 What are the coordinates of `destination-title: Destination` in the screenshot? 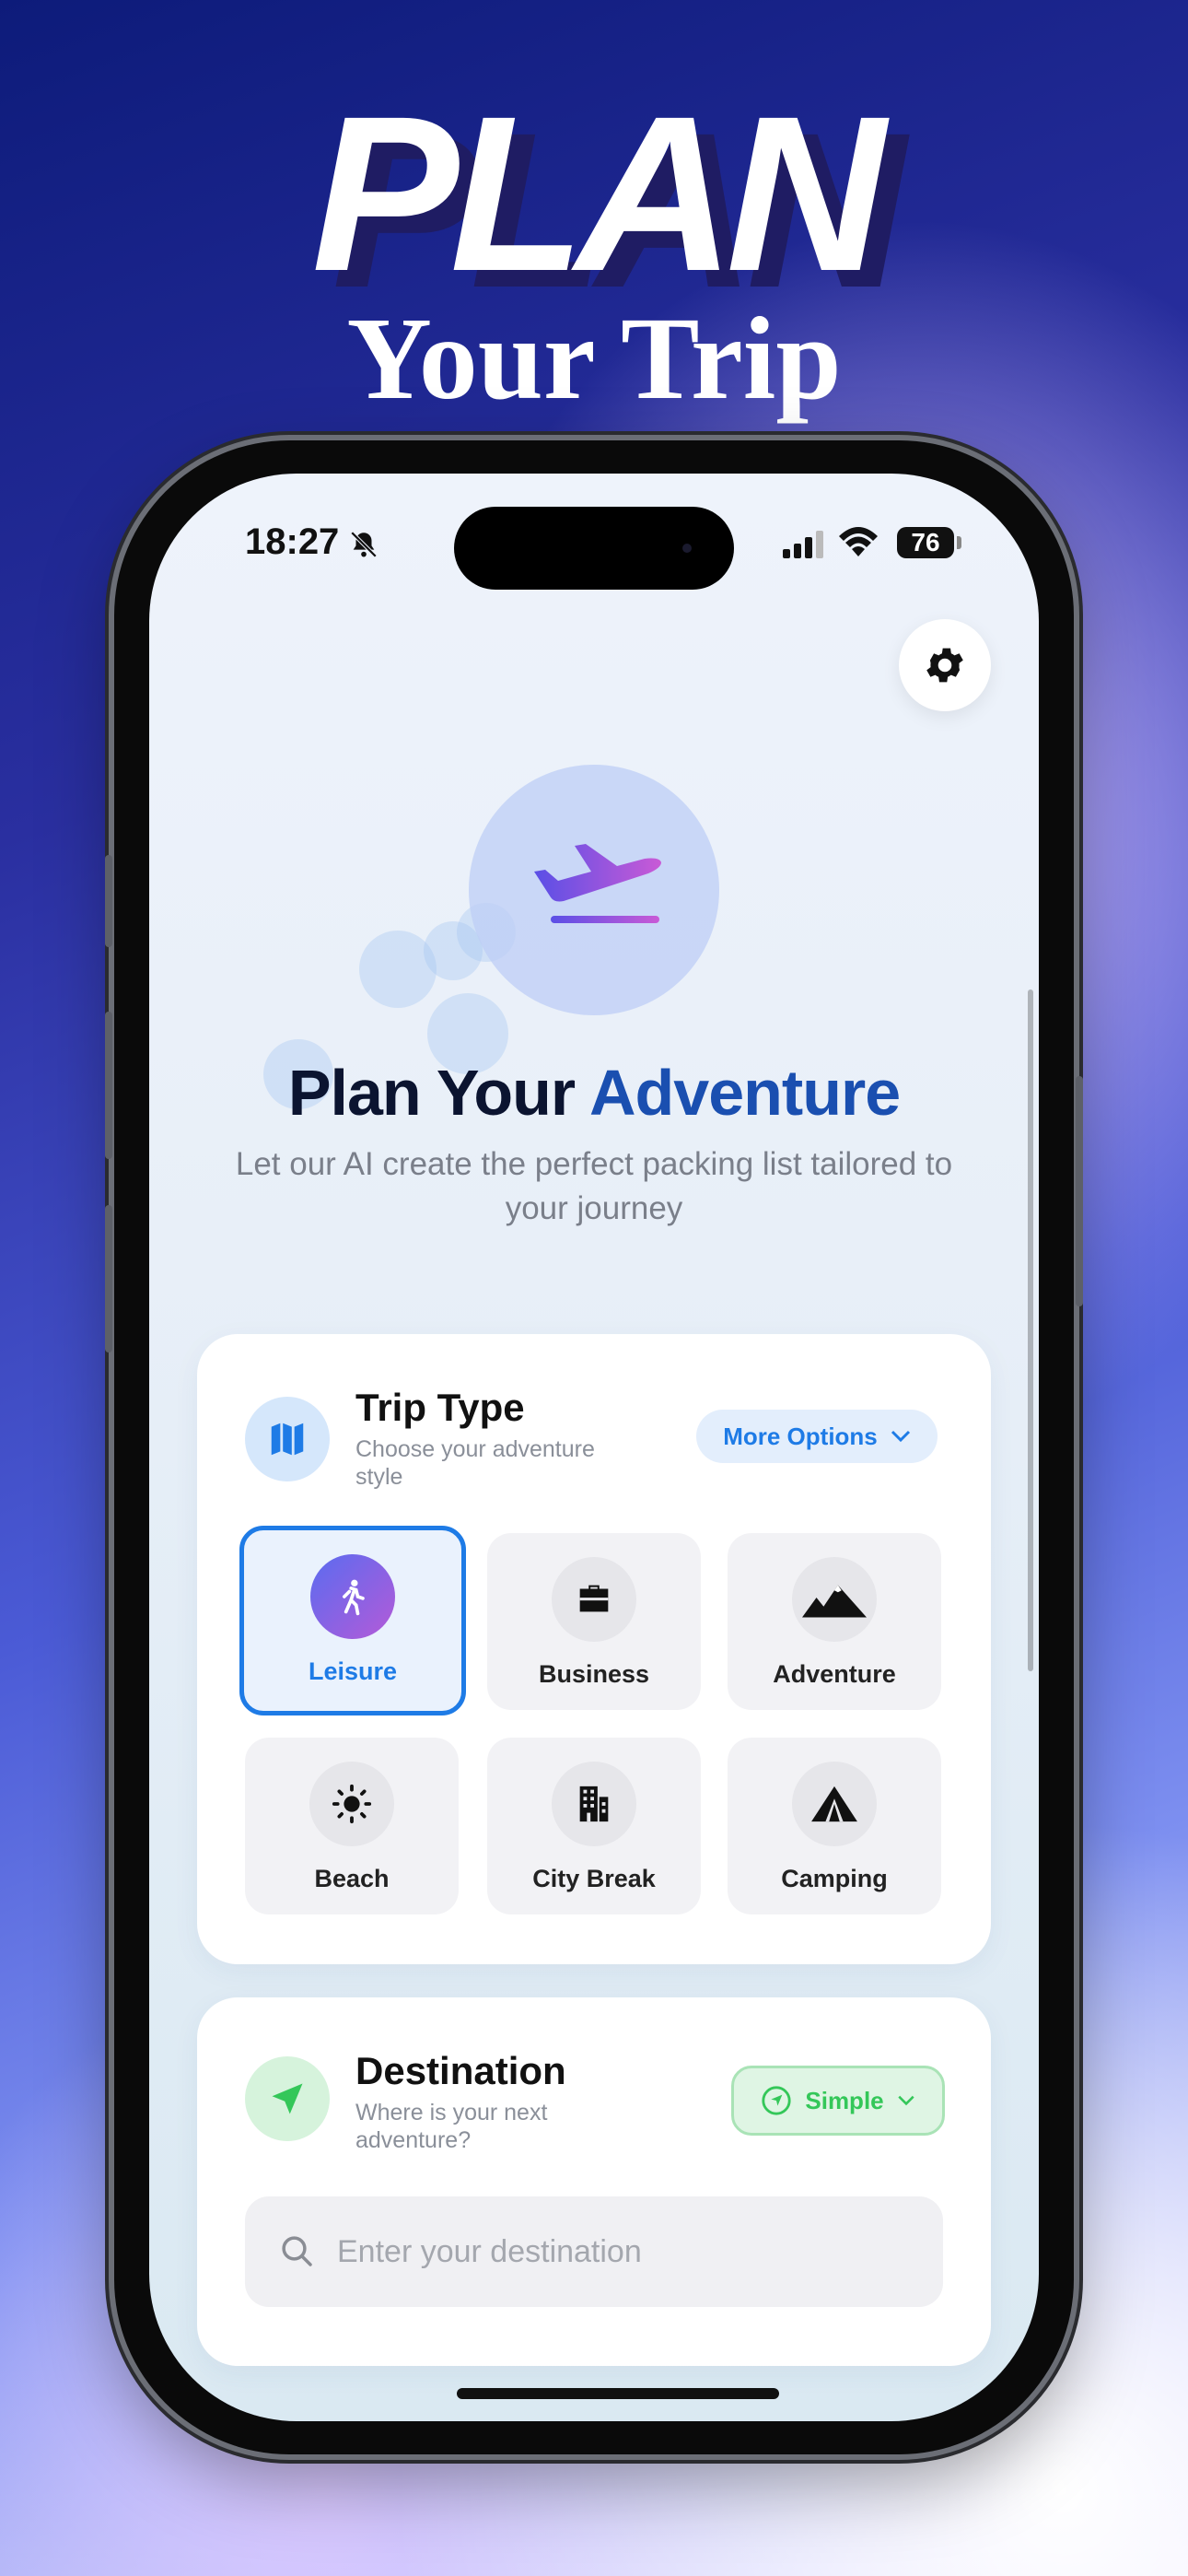 It's located at (460, 2070).